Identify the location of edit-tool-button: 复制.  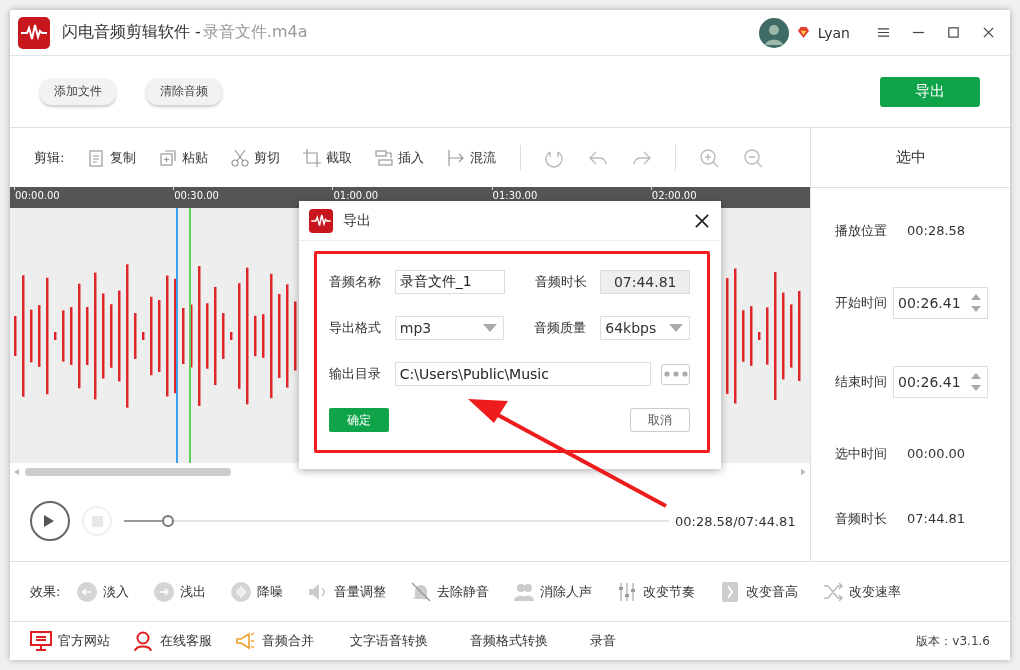
(113, 157).